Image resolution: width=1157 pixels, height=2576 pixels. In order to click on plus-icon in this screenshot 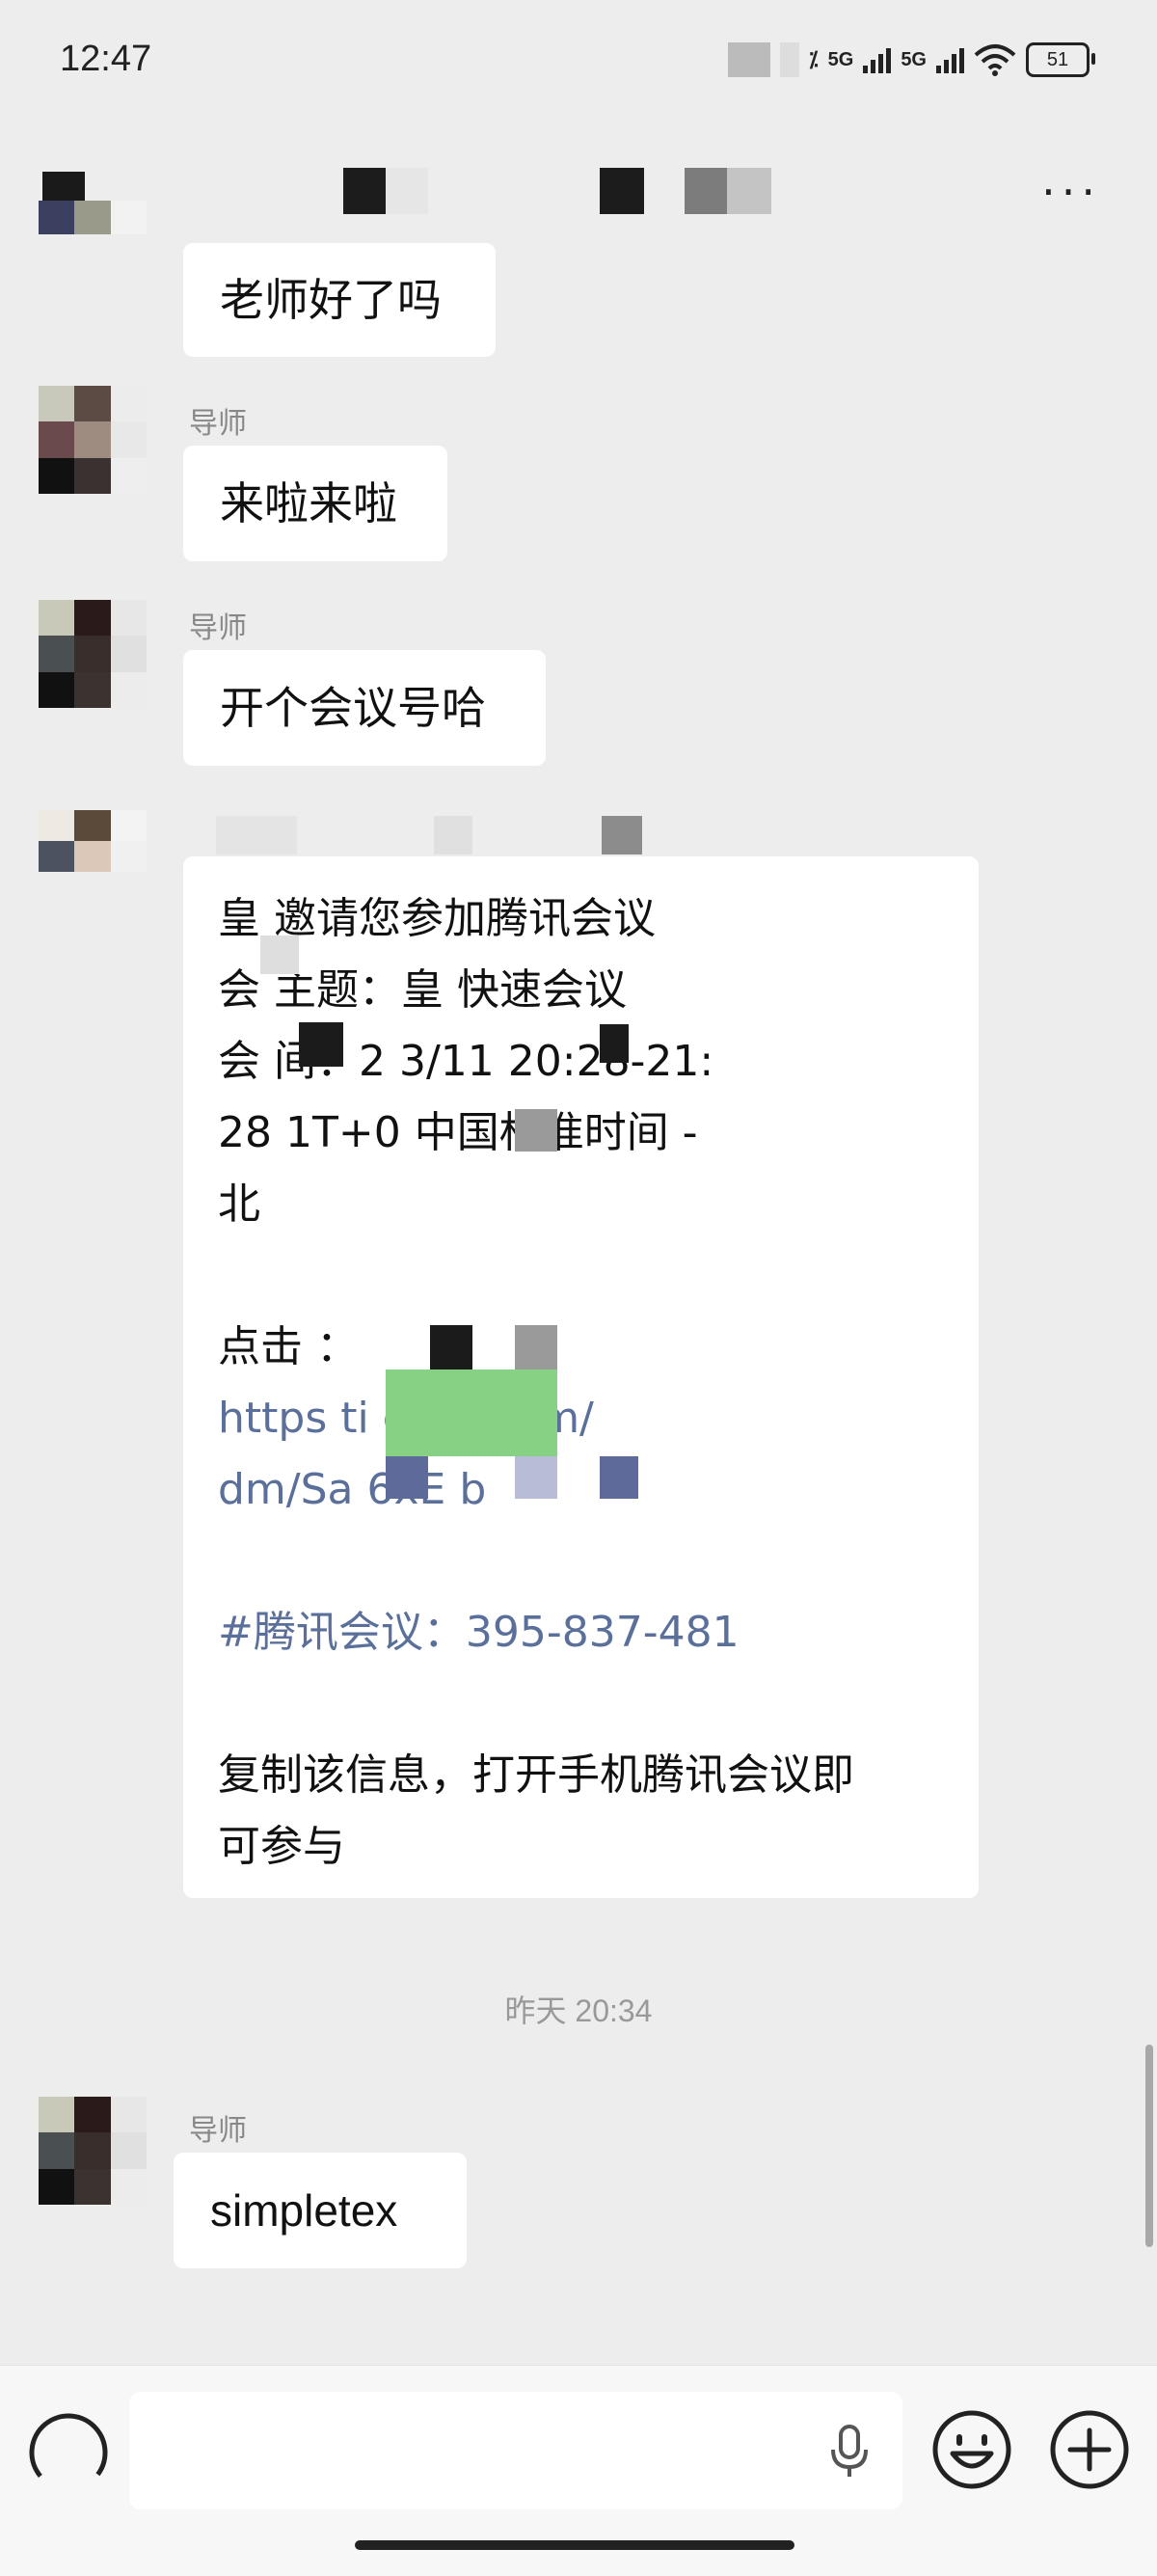, I will do `click(1089, 2449)`.